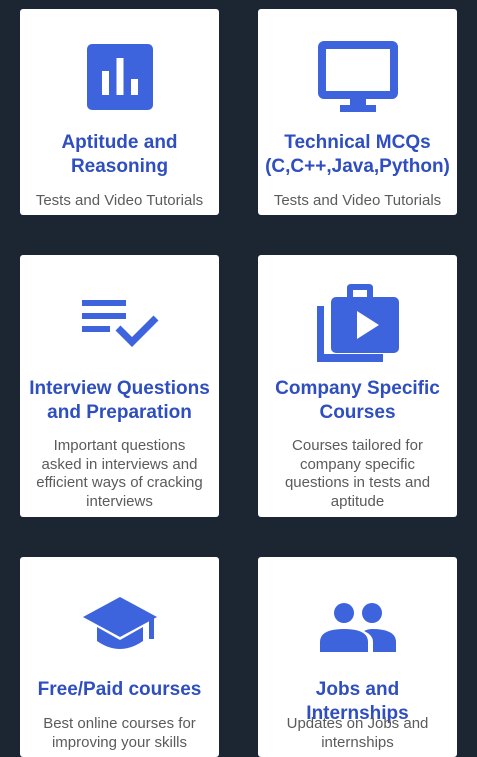 The height and width of the screenshot is (757, 477). What do you see at coordinates (119, 400) in the screenshot?
I see `card-title: Interview Questions and Preparation` at bounding box center [119, 400].